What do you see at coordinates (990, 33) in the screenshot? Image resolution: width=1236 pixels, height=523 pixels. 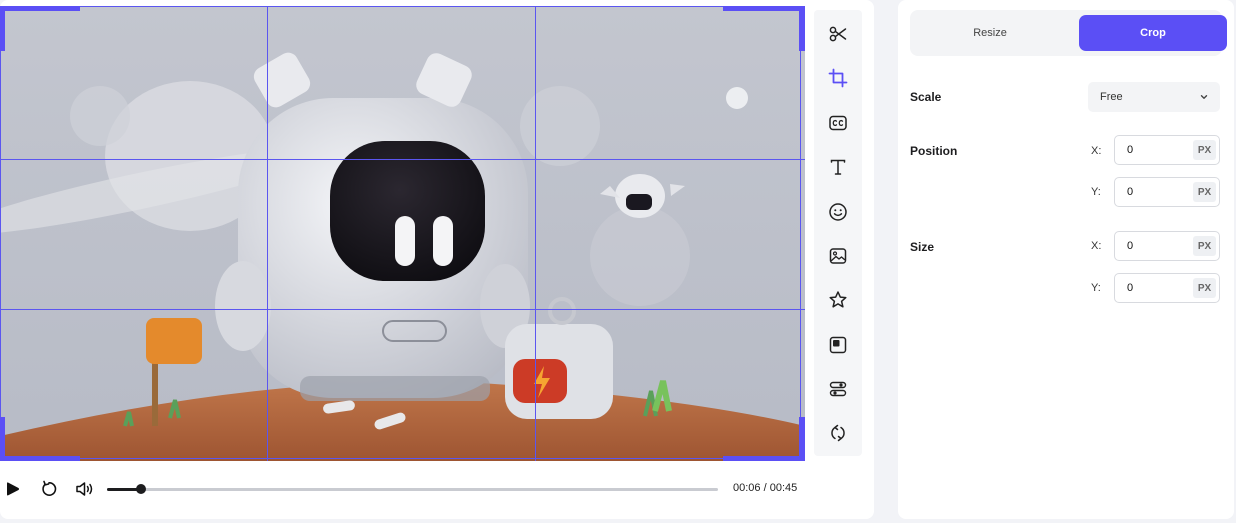 I see `tab-resize: Resize` at bounding box center [990, 33].